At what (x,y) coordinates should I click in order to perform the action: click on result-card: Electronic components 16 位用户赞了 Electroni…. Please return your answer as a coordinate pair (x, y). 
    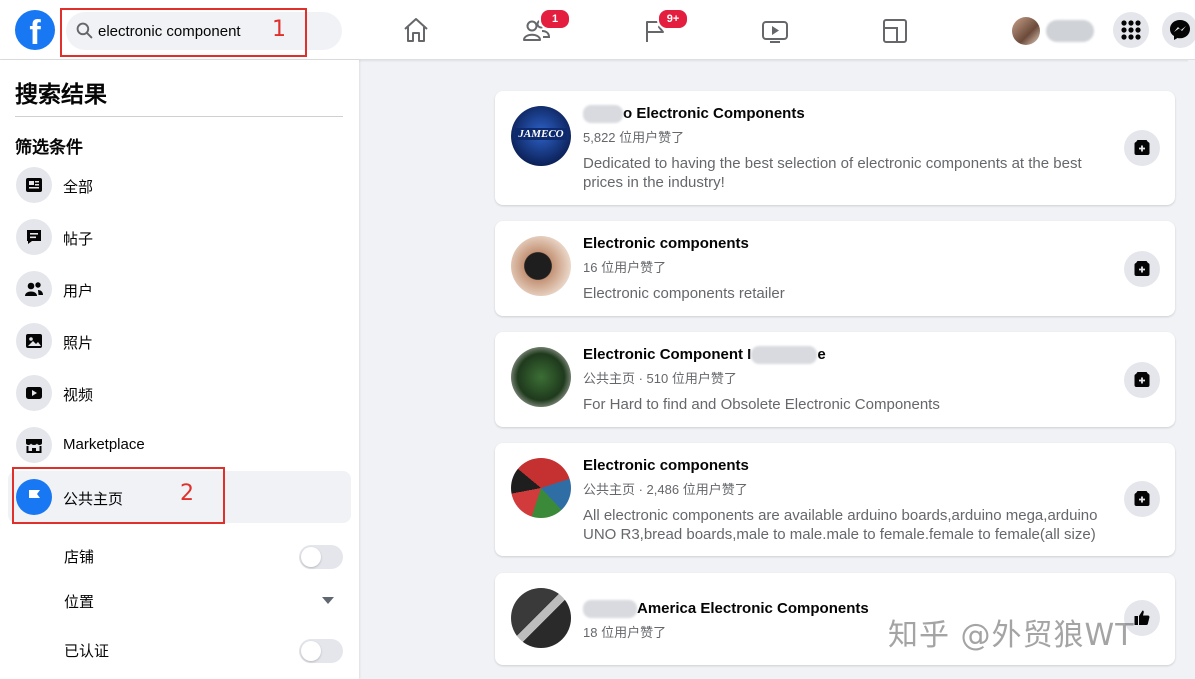
    Looking at the image, I should click on (835, 268).